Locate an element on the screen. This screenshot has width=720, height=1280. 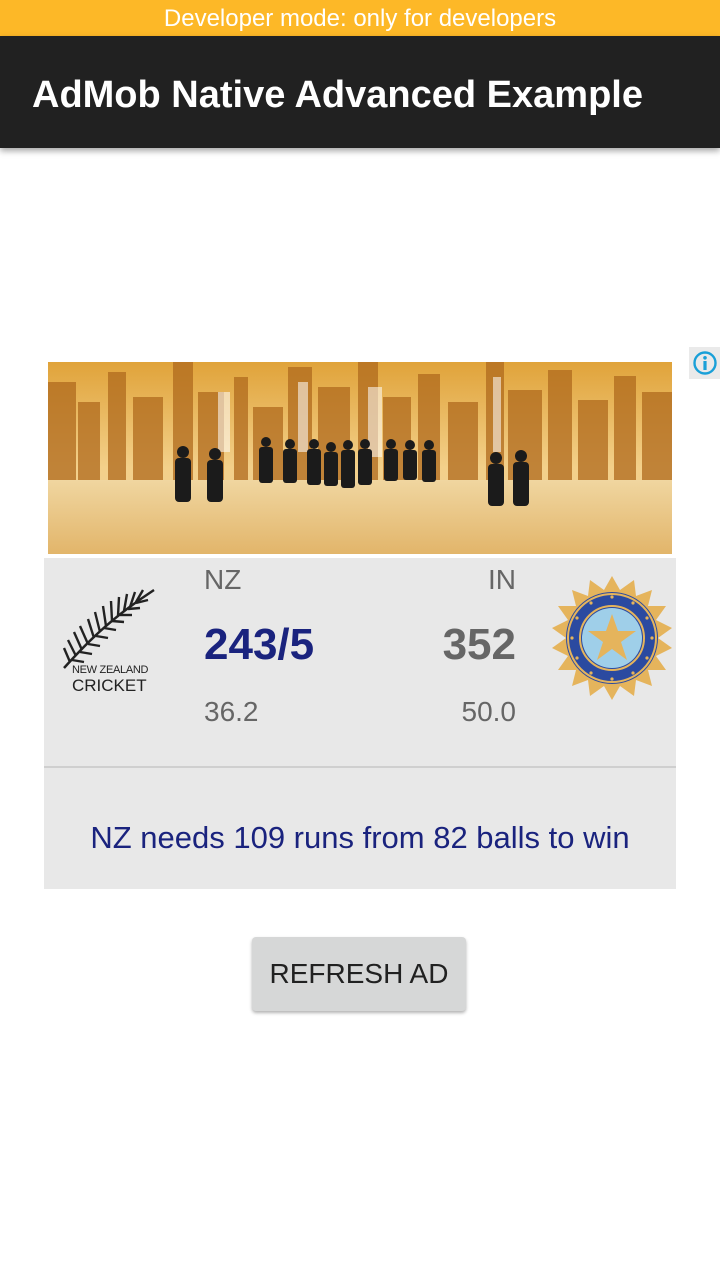
app-bar: AdMob Native Advanced Example is located at coordinates (360, 92).